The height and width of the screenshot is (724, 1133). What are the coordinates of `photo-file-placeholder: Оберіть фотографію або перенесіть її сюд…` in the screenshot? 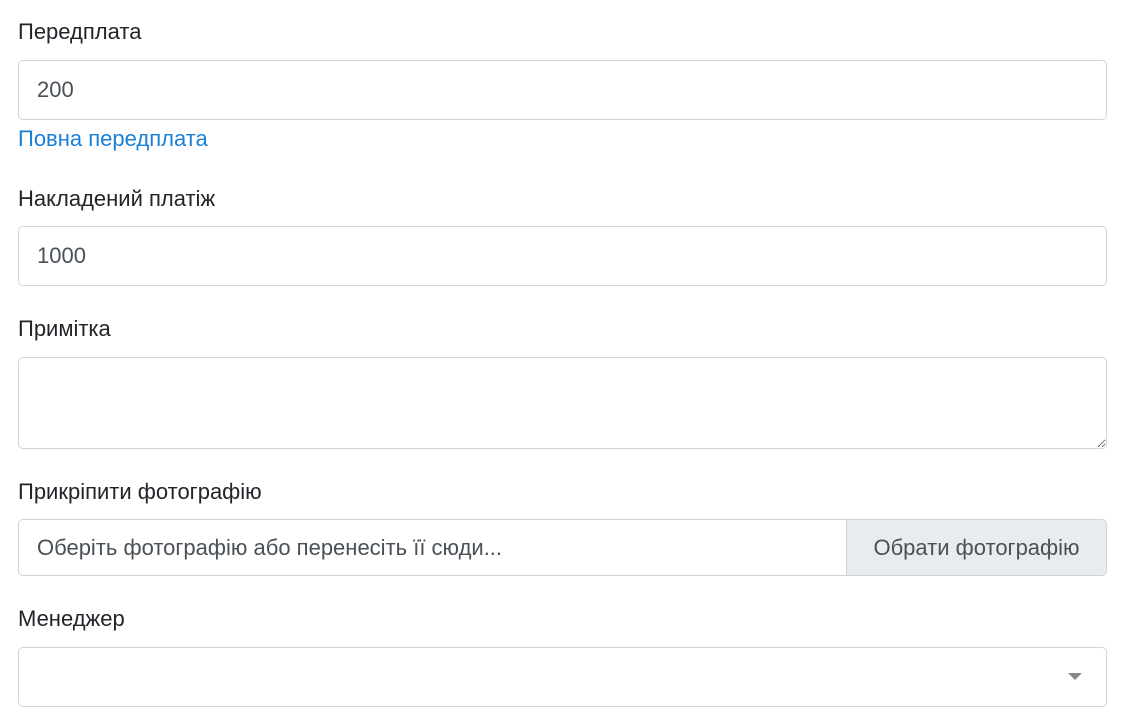 It's located at (270, 547).